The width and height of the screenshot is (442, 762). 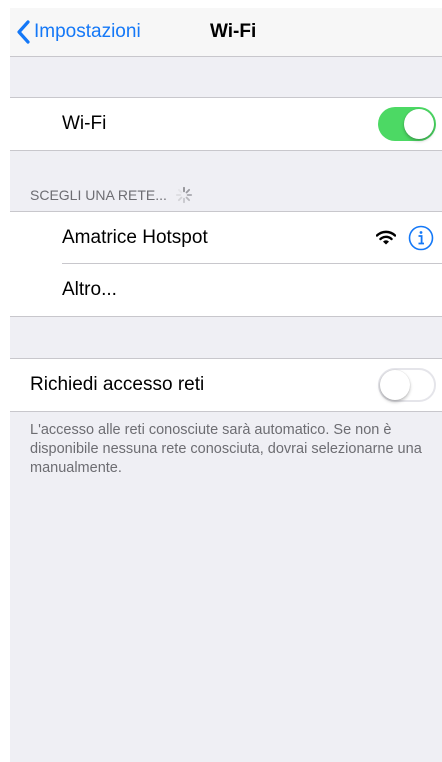 I want to click on chevron-left-icon, so click(x=23, y=32).